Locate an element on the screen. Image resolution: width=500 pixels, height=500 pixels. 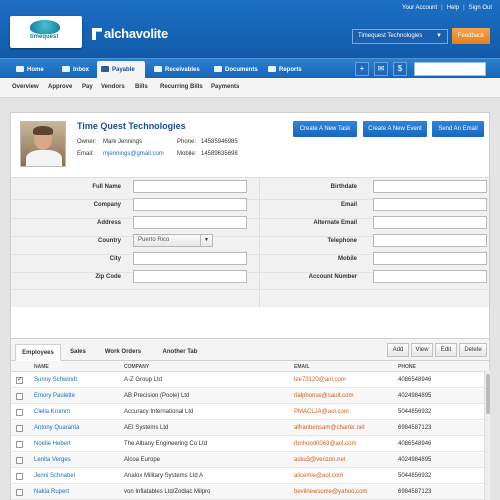
employee-company: Alcoa Europe is located at coordinates (142, 460).